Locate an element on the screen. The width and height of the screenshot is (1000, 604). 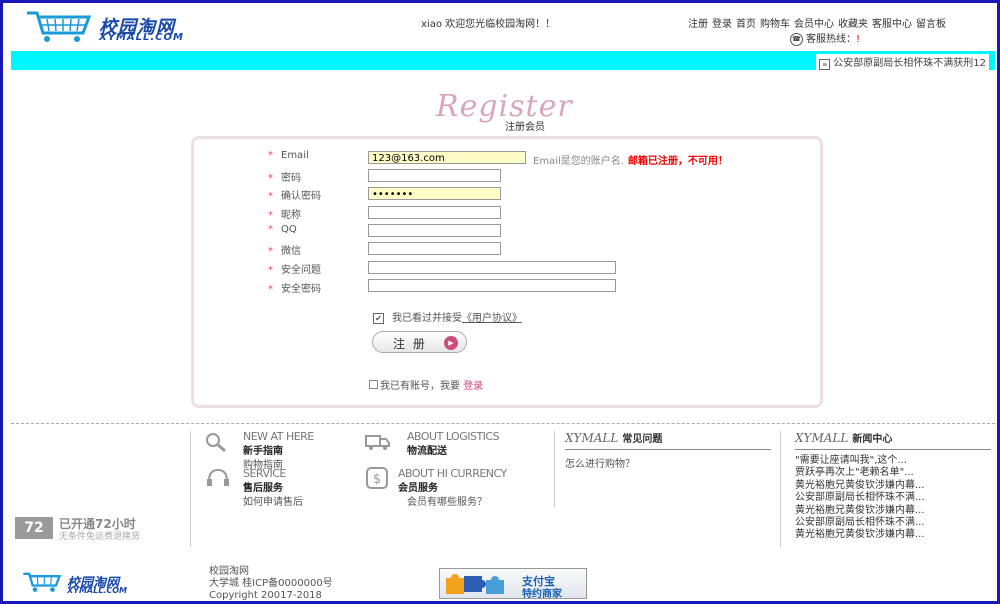
user-agreement-link: 《用户协议》 is located at coordinates (492, 318).